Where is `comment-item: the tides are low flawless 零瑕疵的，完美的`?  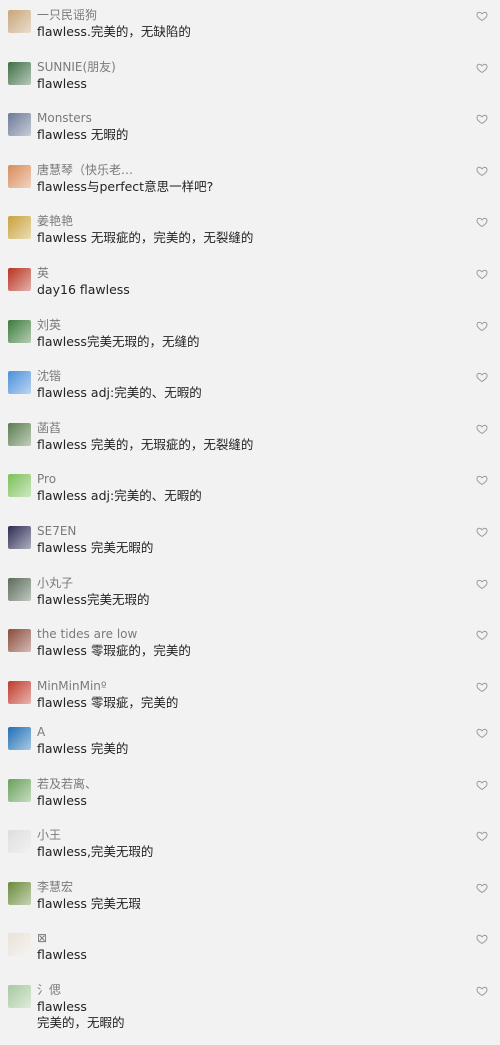 comment-item: the tides are low flawless 零瑕疵的，完美的 is located at coordinates (250, 645).